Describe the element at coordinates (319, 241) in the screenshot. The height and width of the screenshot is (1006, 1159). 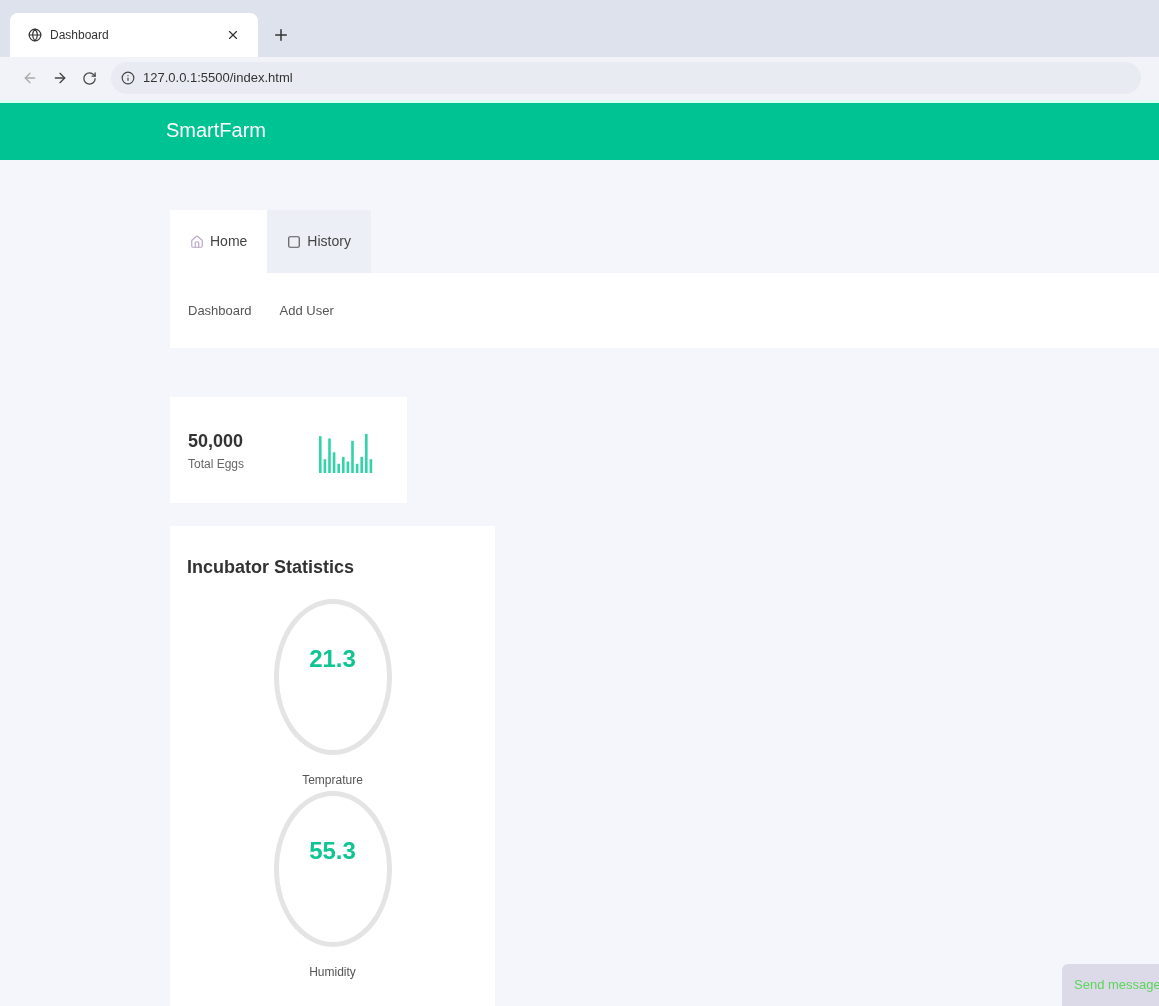
I see `nav-tab: History` at that location.